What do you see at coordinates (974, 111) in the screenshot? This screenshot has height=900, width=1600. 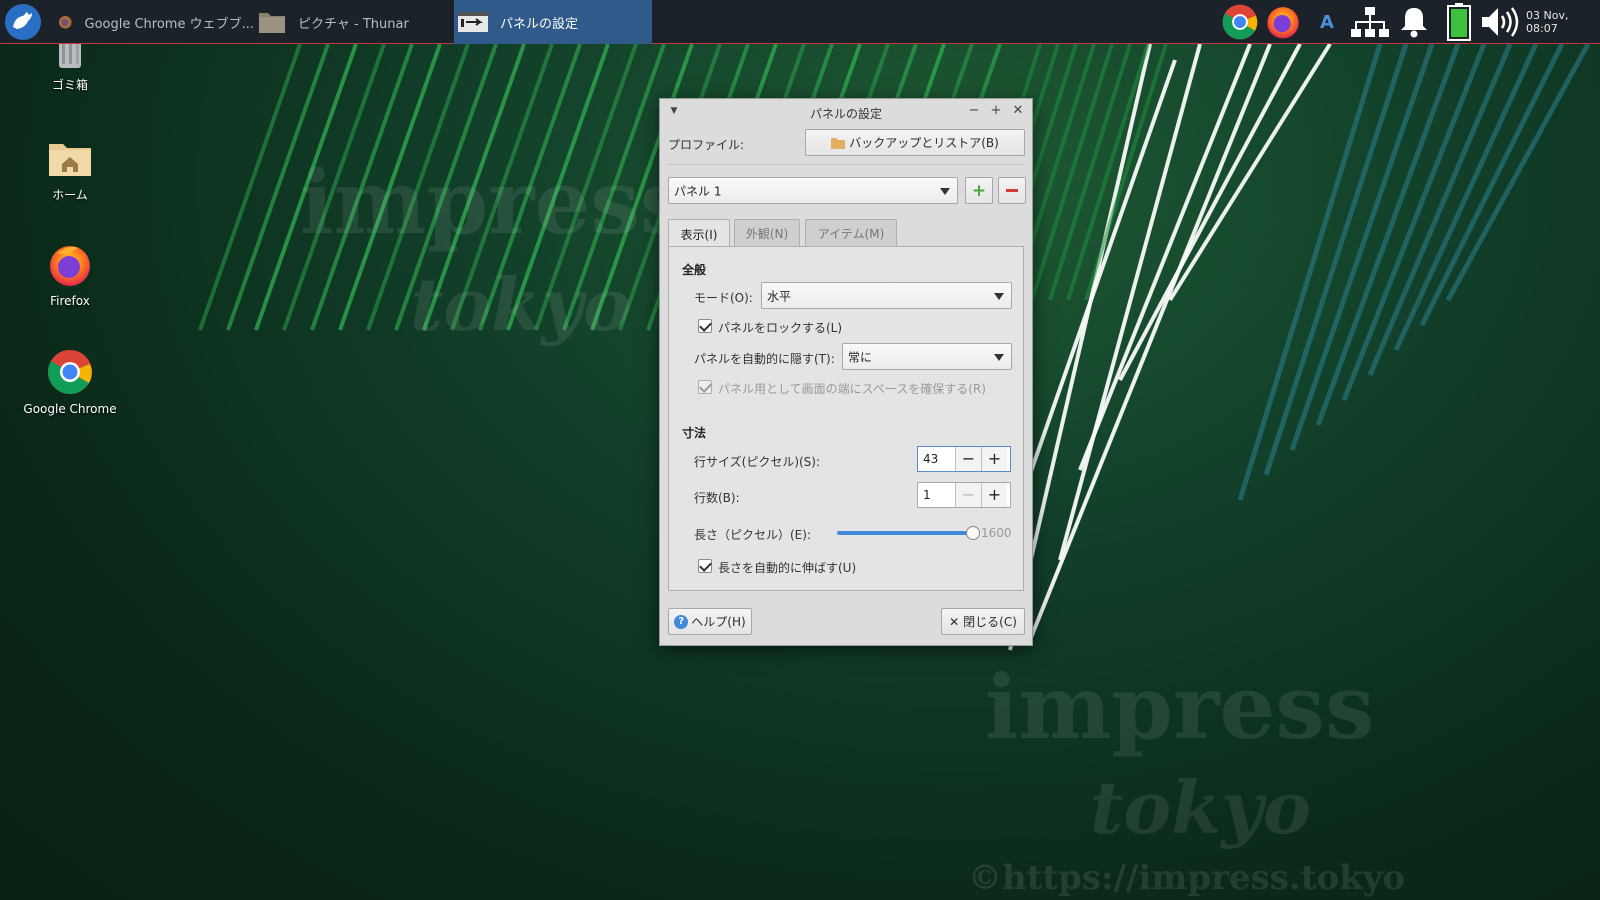 I see `minimize-icon: −` at bounding box center [974, 111].